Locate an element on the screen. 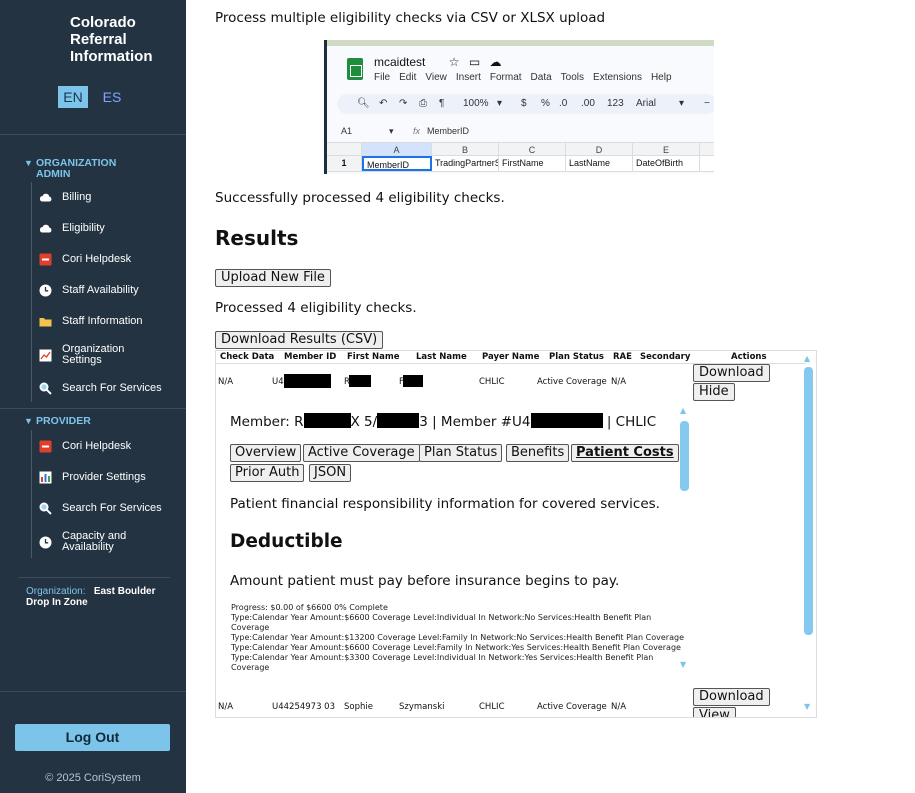  inner-scrollbar-thumb is located at coordinates (684, 456).